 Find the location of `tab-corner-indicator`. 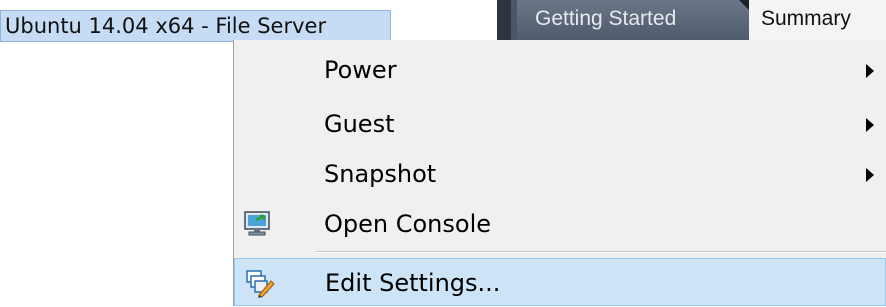

tab-corner-indicator is located at coordinates (744, 5).